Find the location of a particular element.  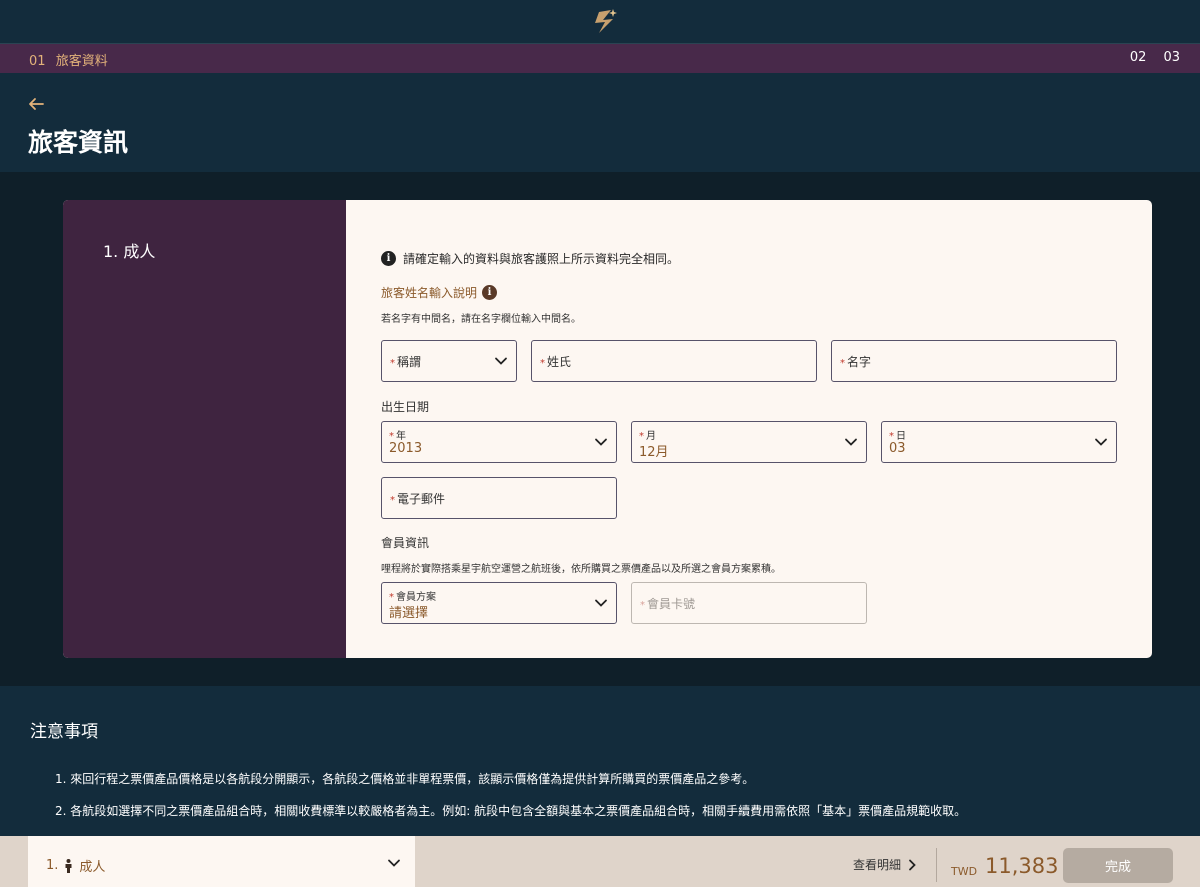

member-info-heading: 會員資訊 is located at coordinates (405, 543).